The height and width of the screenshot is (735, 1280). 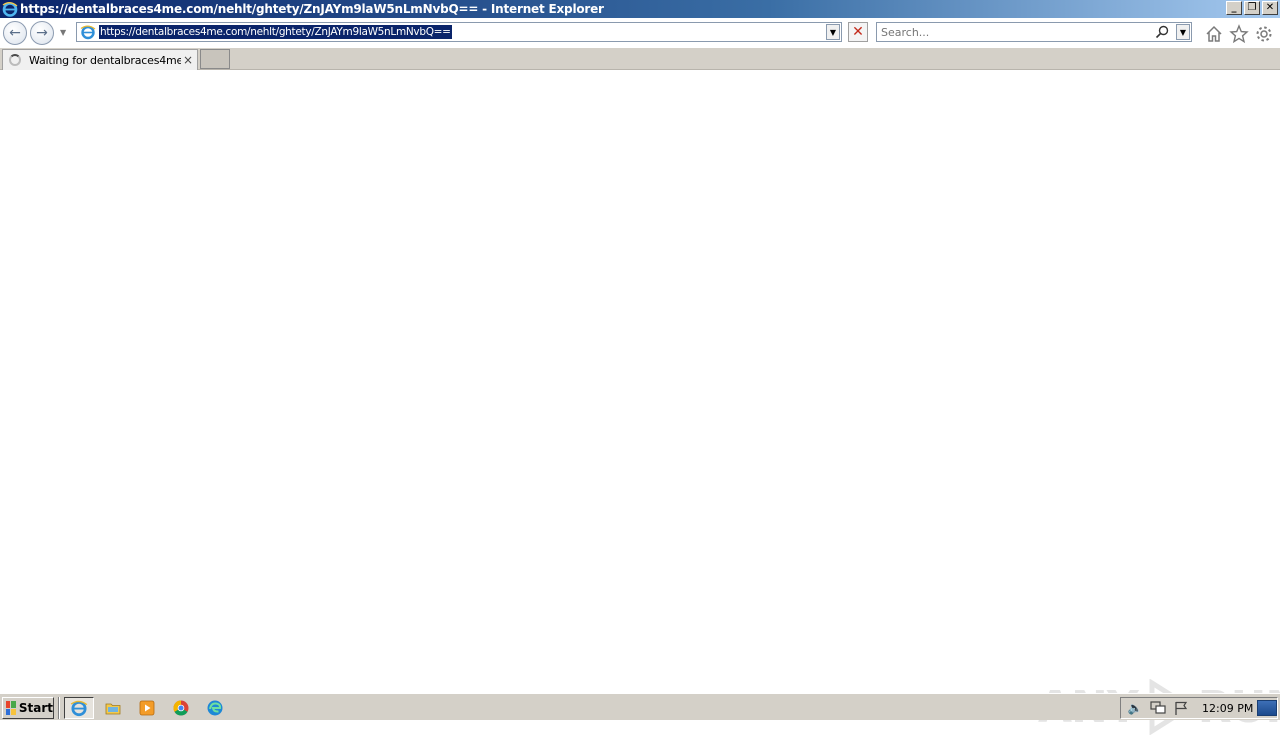 I want to click on search-box: ▼, so click(x=1034, y=32).